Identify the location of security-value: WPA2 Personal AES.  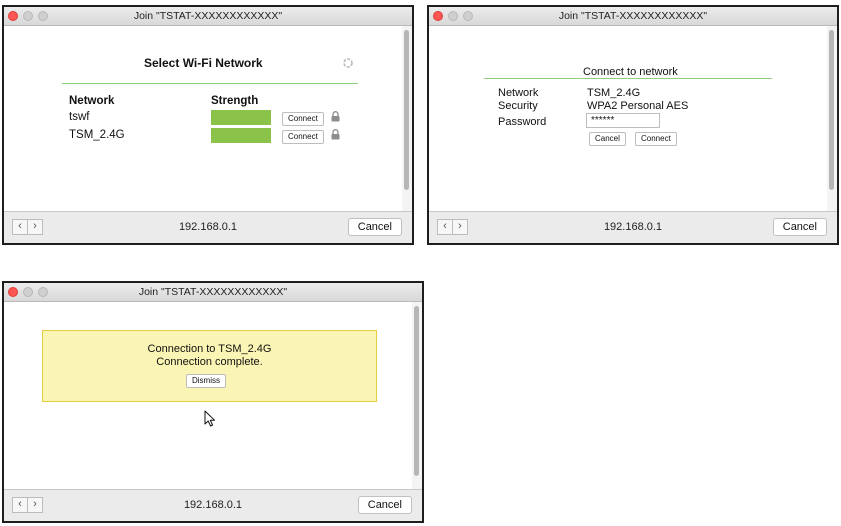
(638, 106).